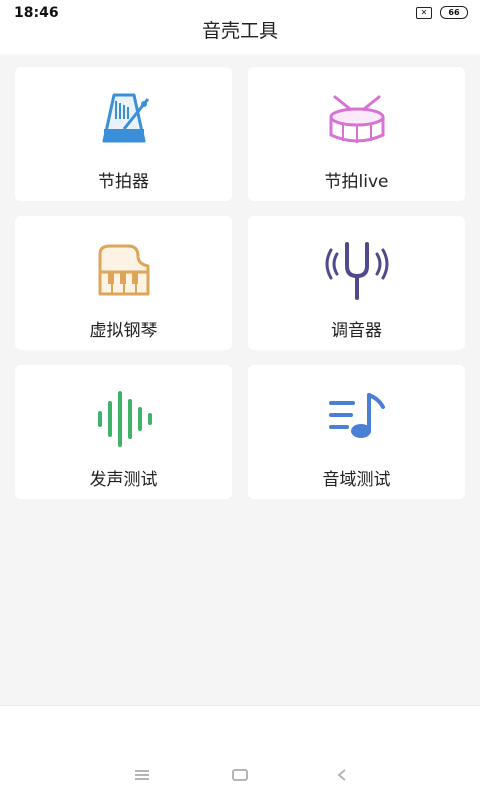  What do you see at coordinates (123, 331) in the screenshot?
I see `tool-label: 虚拟钢琴` at bounding box center [123, 331].